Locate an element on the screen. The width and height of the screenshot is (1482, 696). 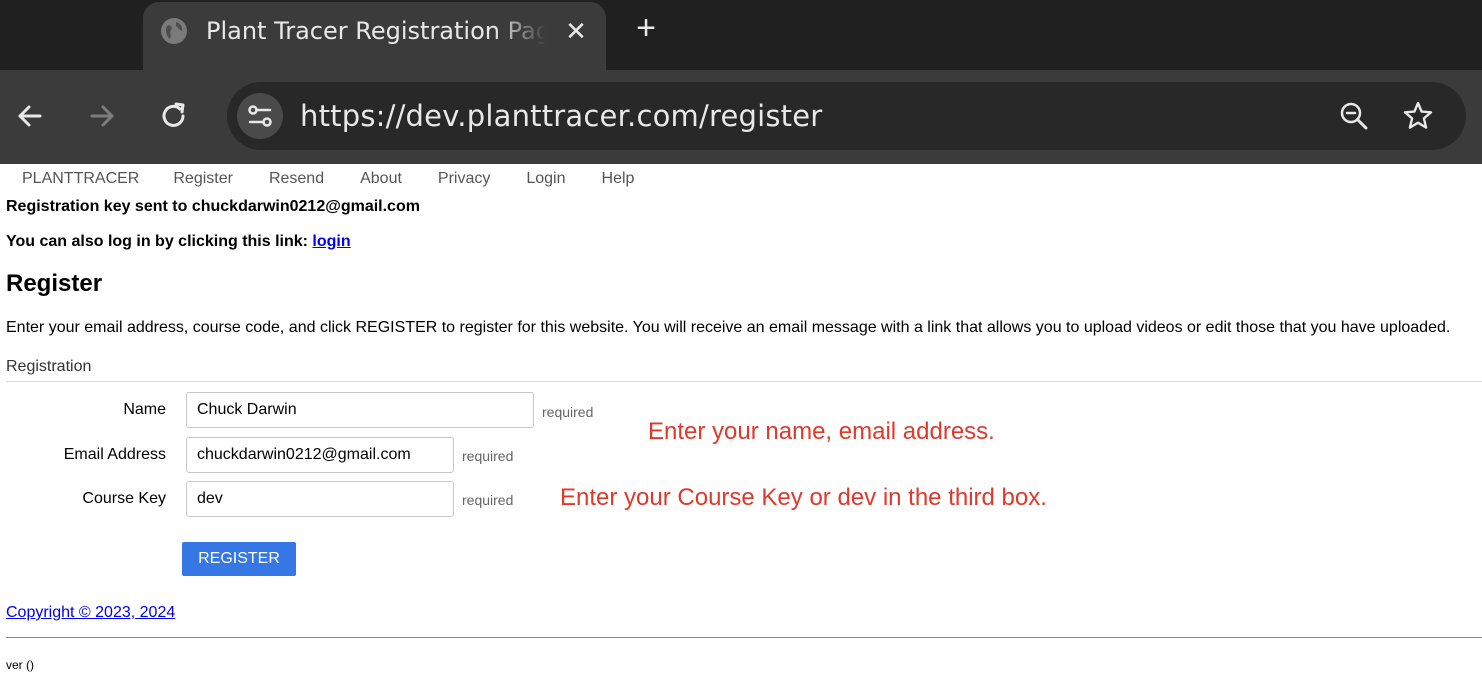
email-input is located at coordinates (320, 455).